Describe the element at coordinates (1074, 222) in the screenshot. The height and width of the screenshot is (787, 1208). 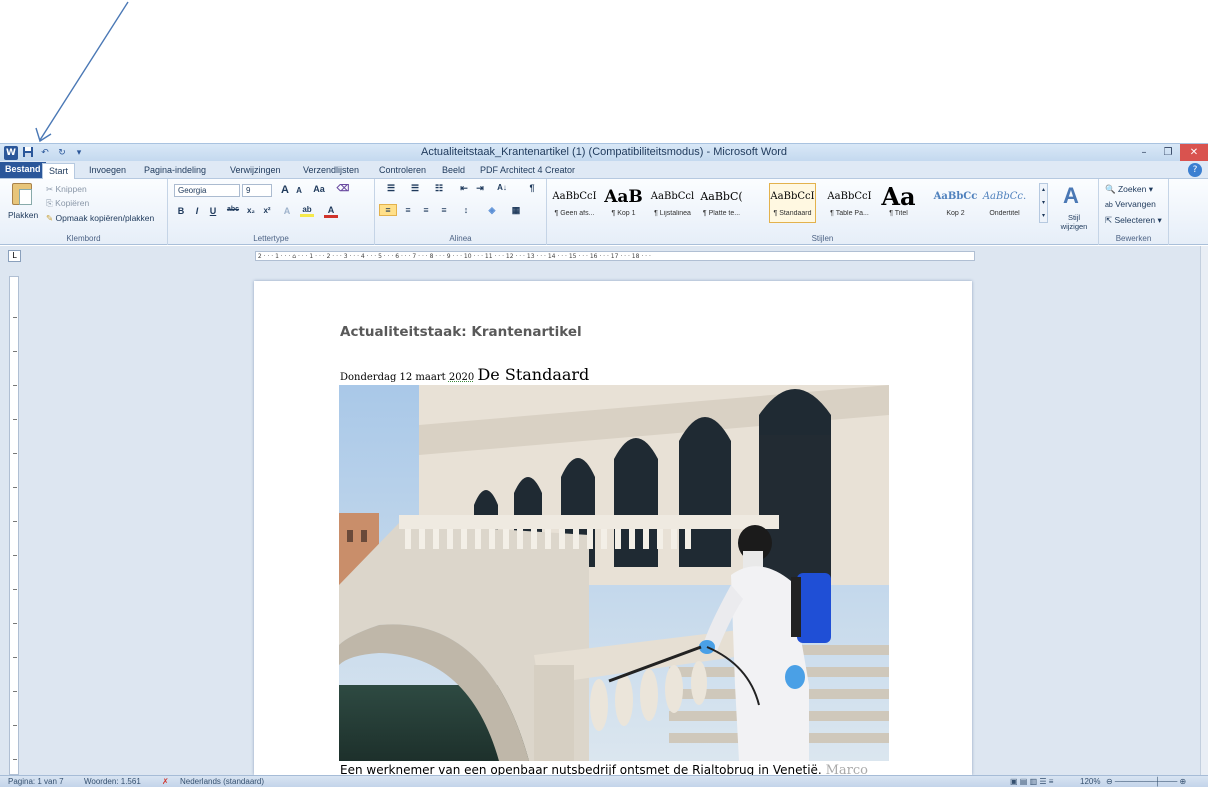
I see `change-styles-button: Stijl wijzigen` at that location.